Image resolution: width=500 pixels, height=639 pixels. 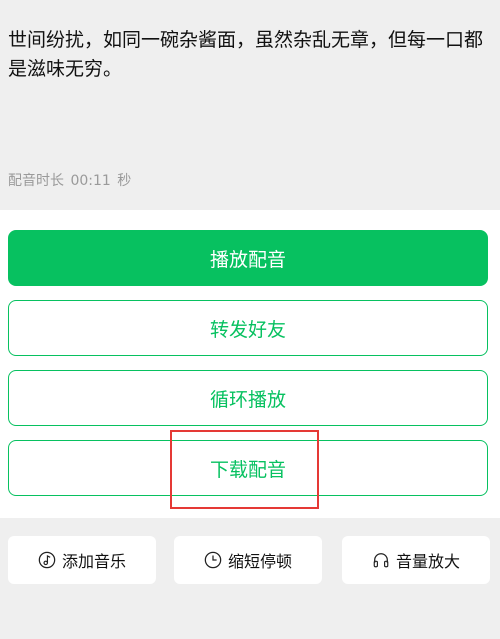 I want to click on download-voiceover-button: 下载配音, so click(x=248, y=468).